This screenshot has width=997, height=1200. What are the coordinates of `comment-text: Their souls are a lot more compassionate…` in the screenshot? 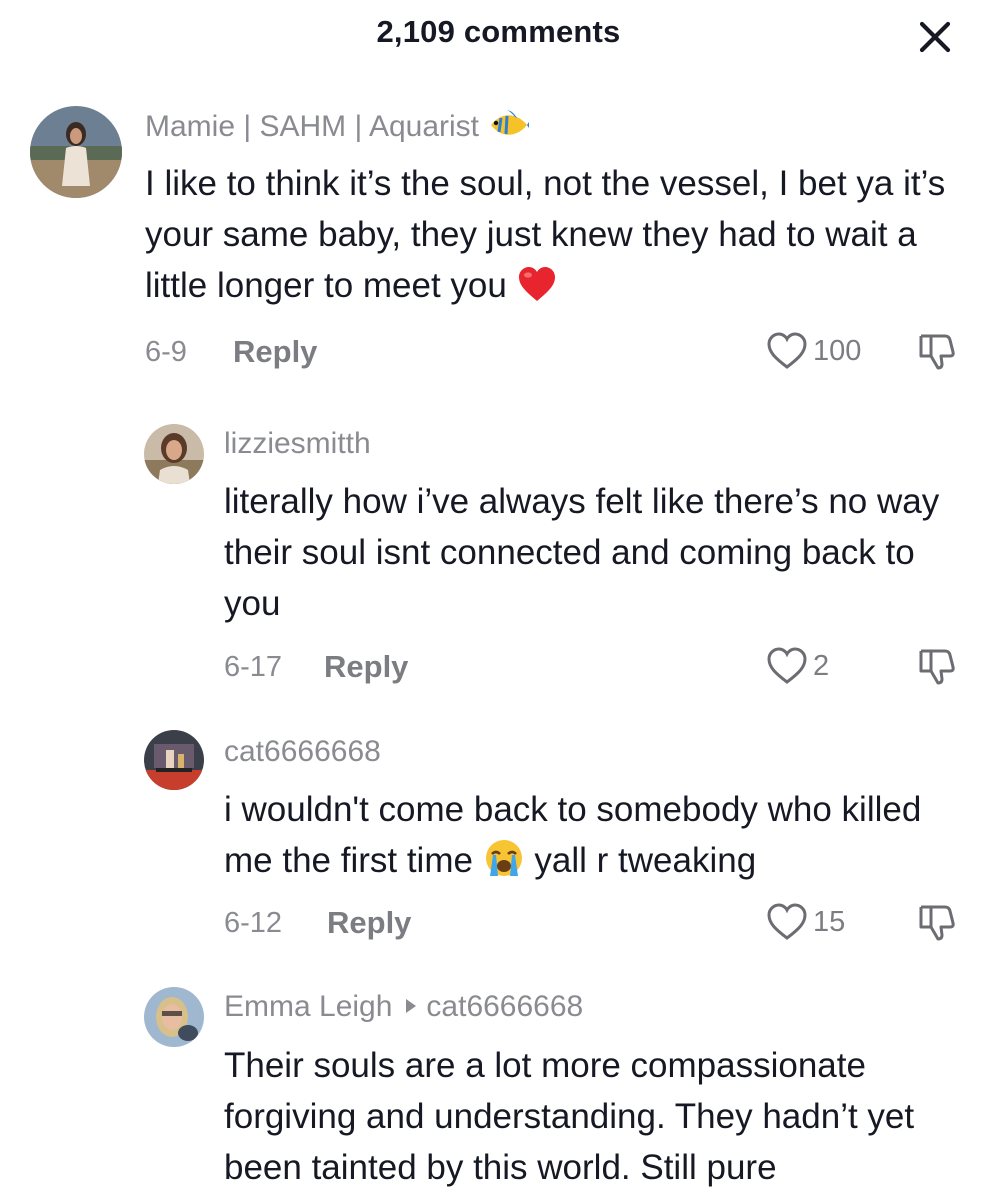 It's located at (569, 1116).